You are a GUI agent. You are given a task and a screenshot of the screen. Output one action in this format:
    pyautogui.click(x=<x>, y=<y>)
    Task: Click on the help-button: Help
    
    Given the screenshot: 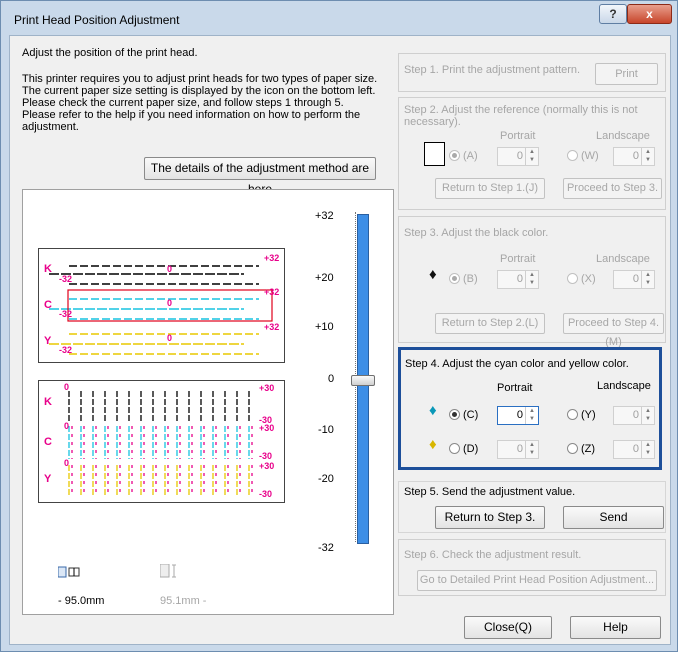 What is the action you would take?
    pyautogui.click(x=615, y=627)
    